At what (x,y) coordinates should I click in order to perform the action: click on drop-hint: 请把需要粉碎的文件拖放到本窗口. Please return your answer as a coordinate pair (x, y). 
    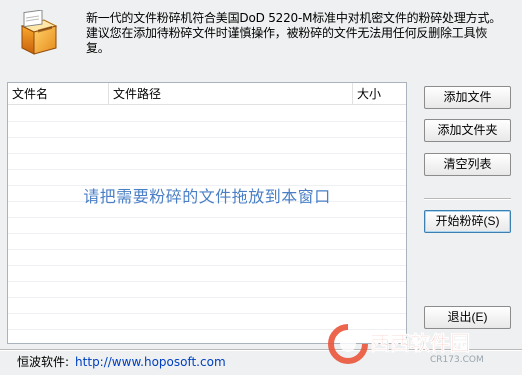
    Looking at the image, I should click on (207, 196).